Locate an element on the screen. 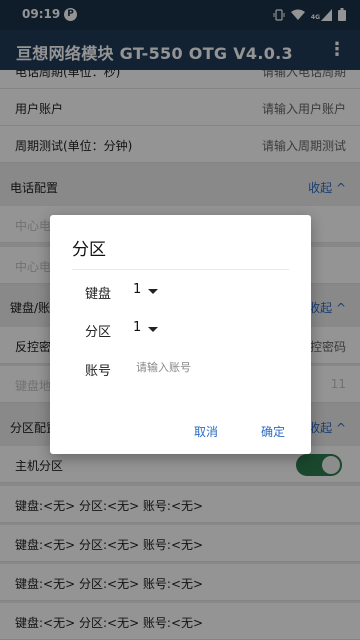 The height and width of the screenshot is (640, 360). partition-label: 分区 is located at coordinates (98, 332).